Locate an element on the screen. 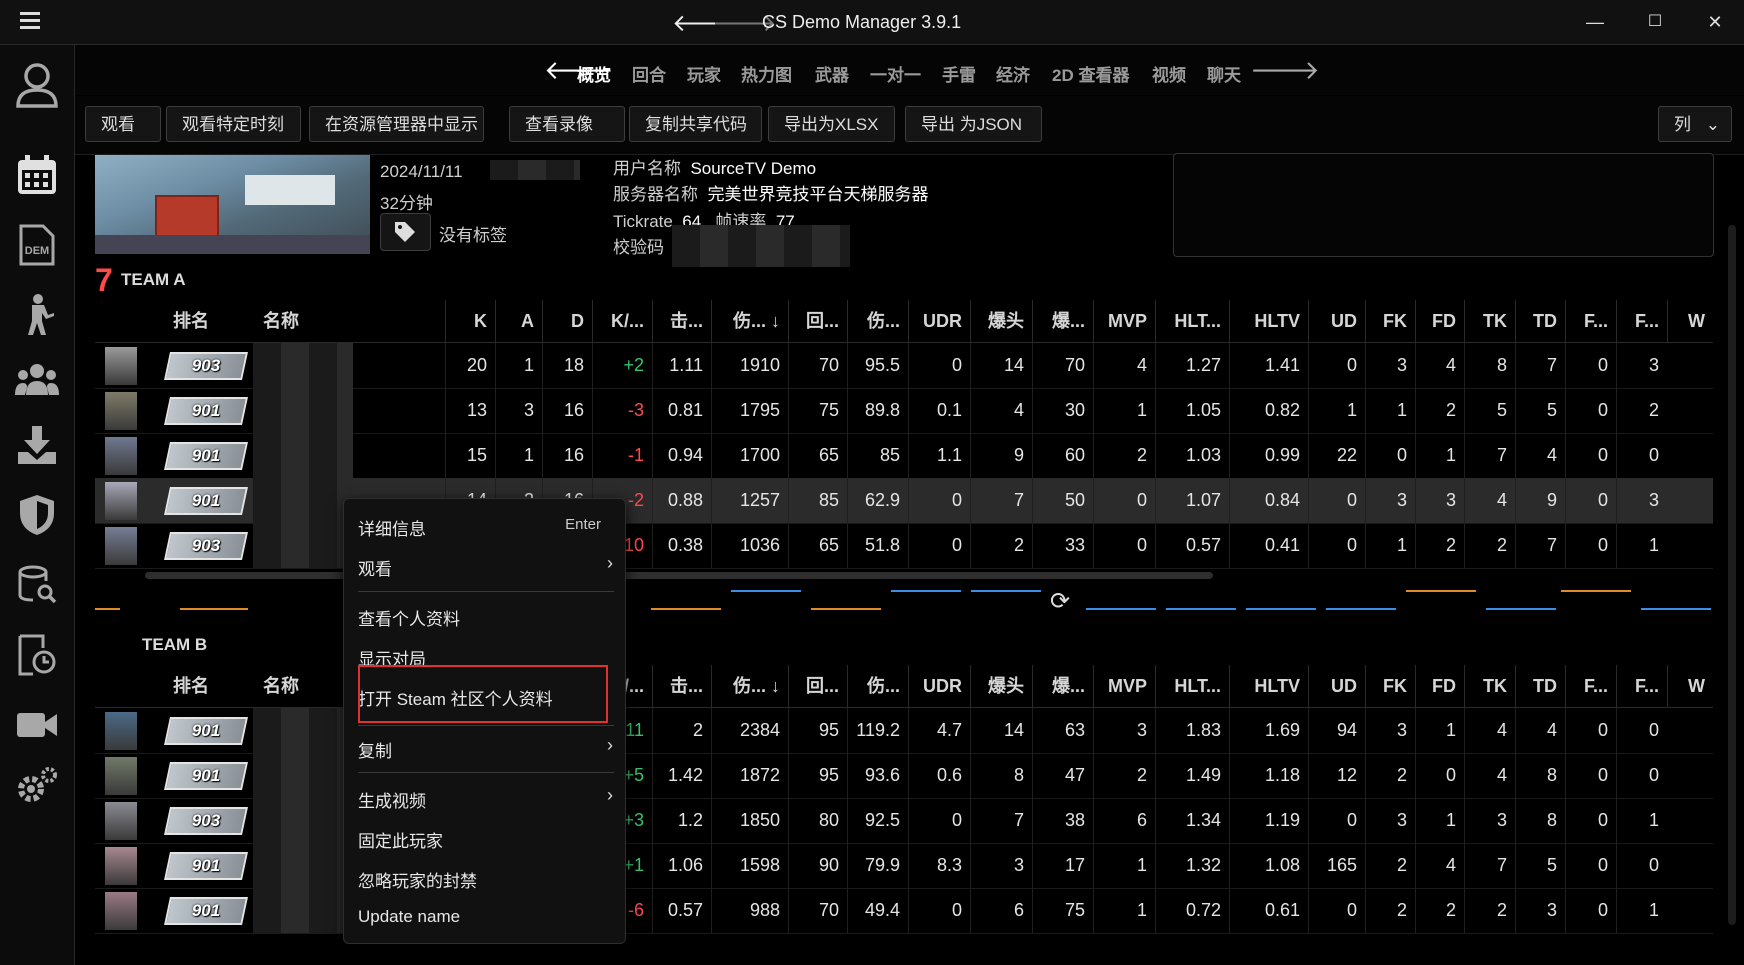 The image size is (1744, 965). sidebar-item-settings is located at coordinates (37, 785).